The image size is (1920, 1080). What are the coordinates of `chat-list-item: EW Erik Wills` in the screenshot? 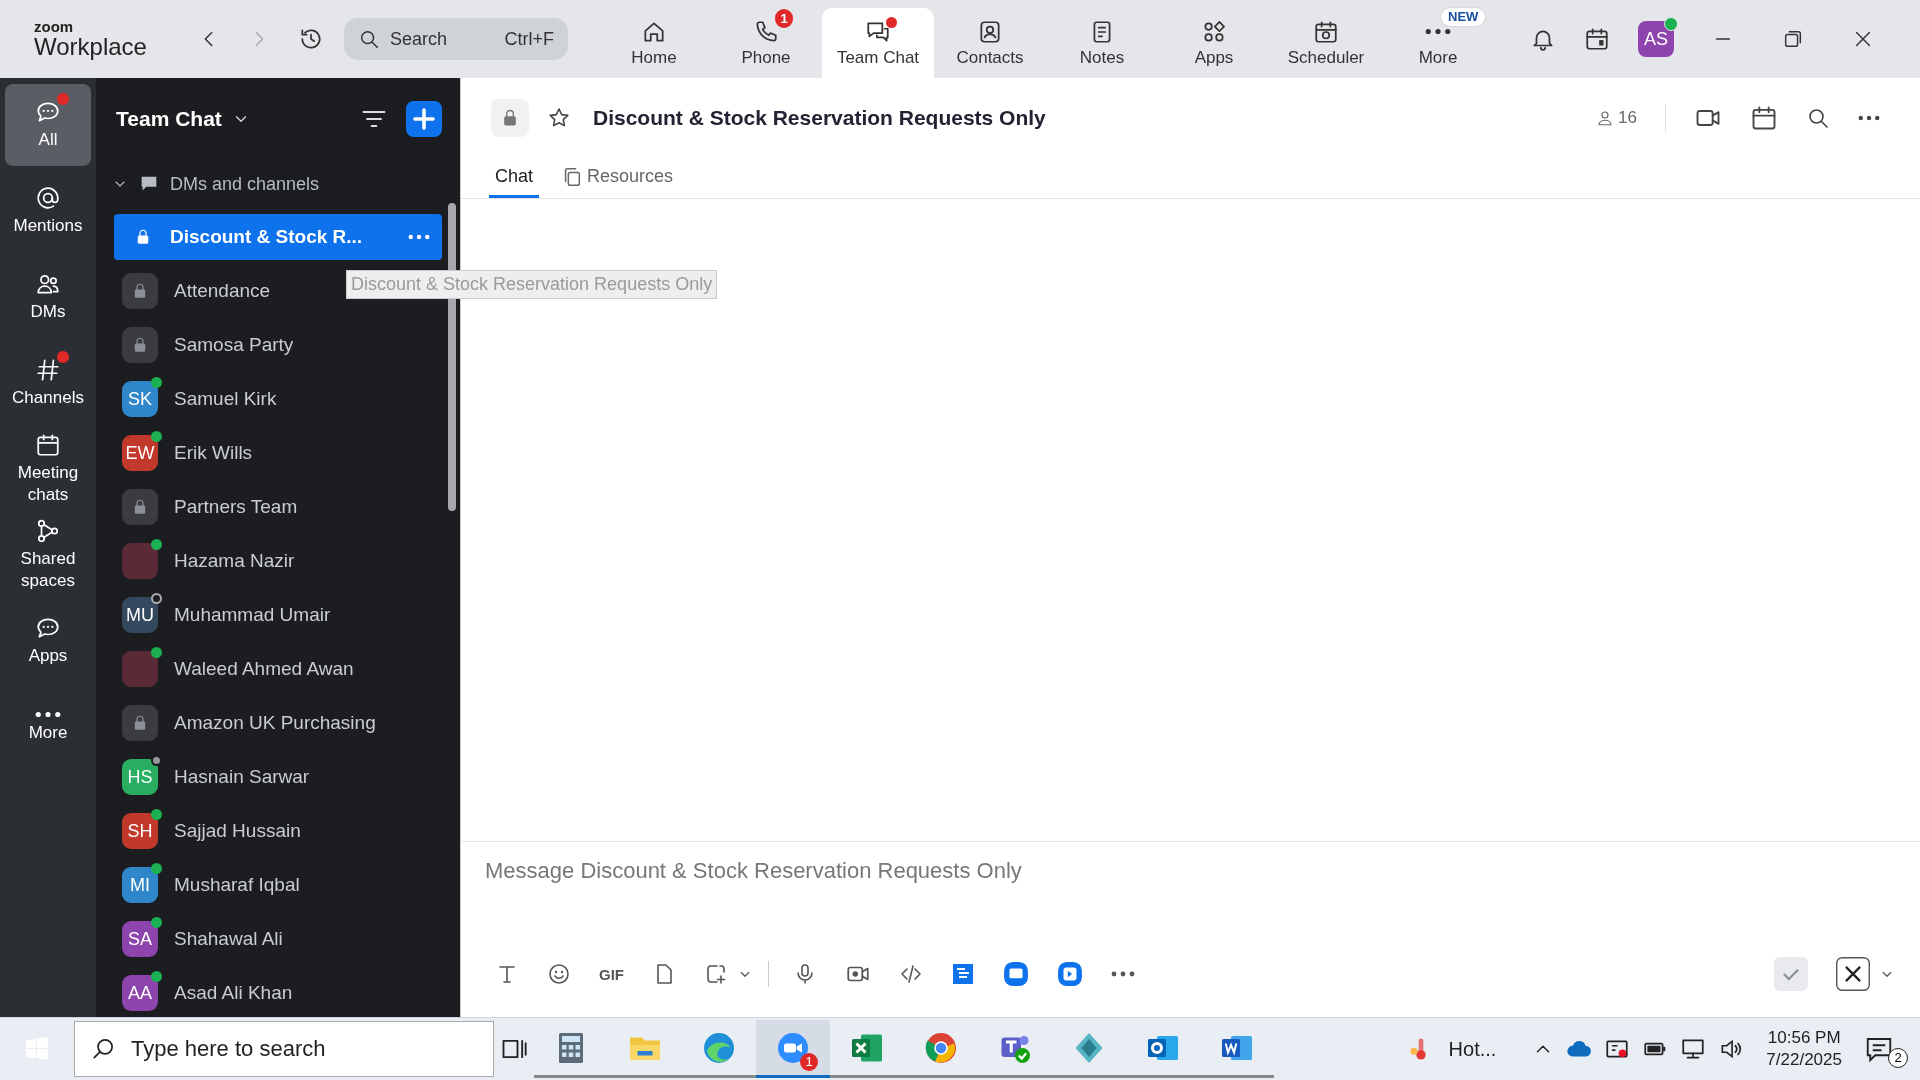 It's located at (189, 453).